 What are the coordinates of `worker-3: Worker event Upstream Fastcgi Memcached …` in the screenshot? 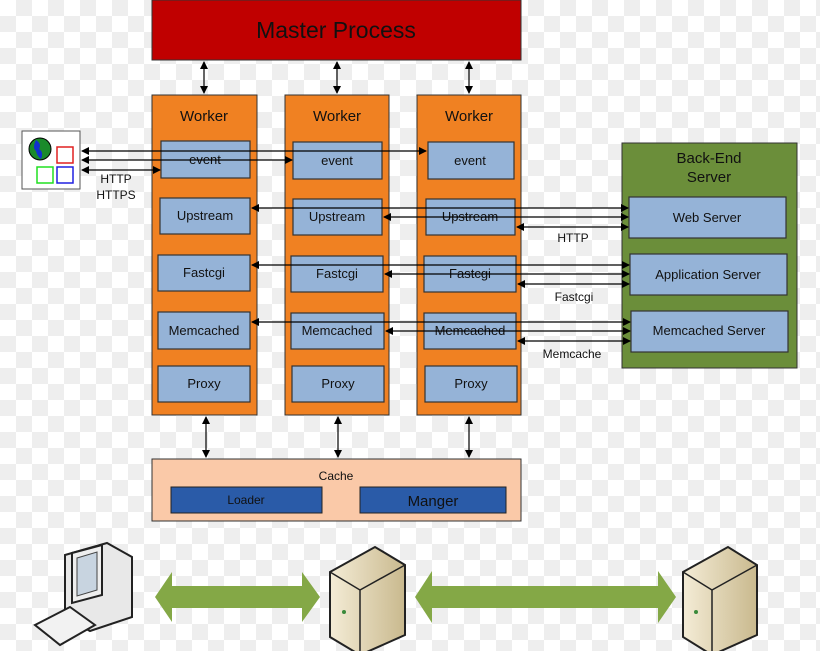 It's located at (469, 255).